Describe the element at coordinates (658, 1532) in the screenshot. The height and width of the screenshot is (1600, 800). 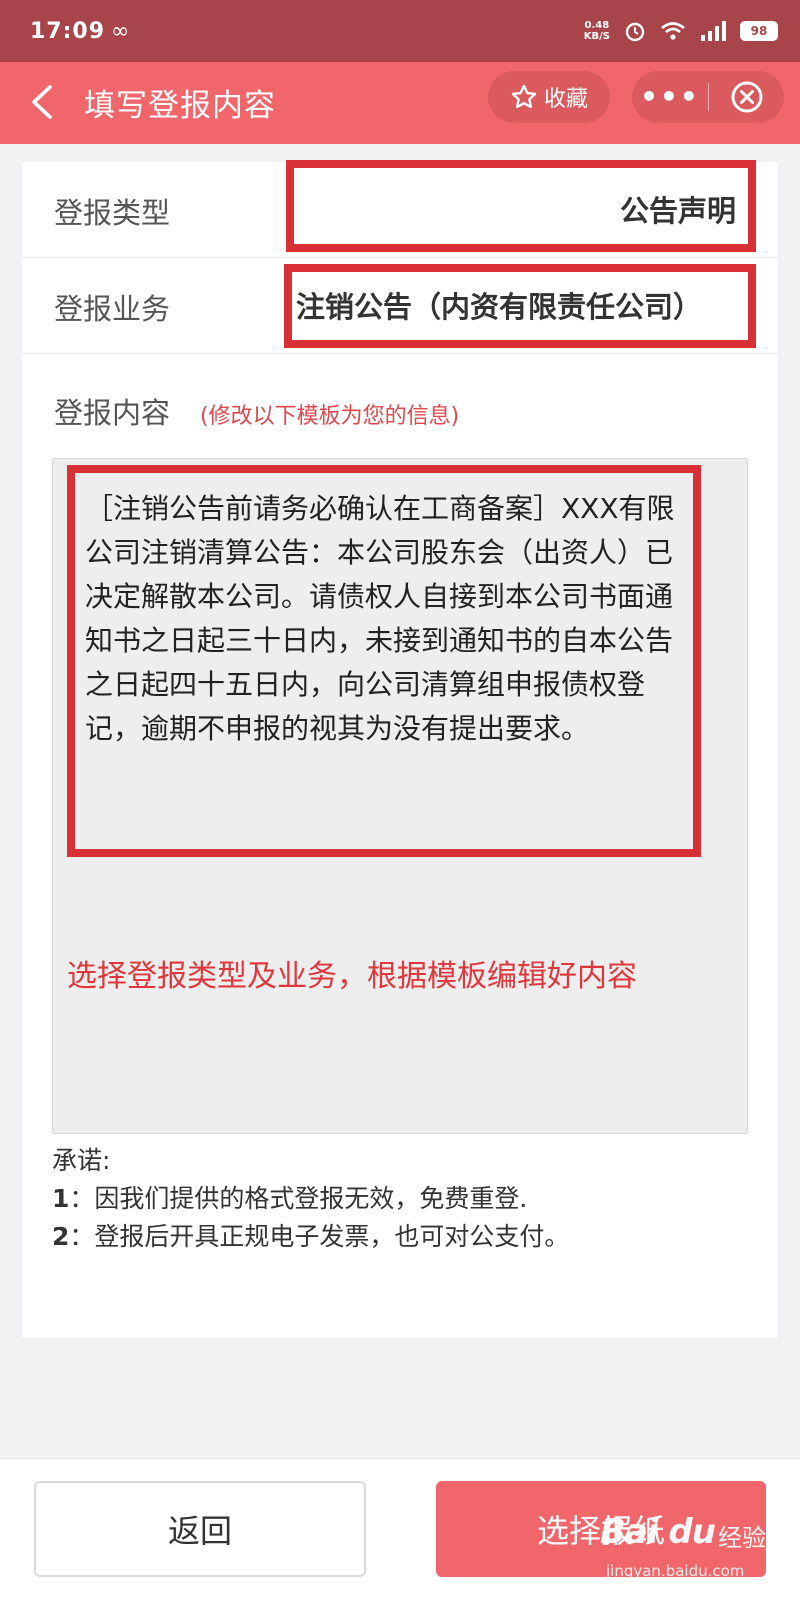
I see `watermark-logo: Bai du` at that location.